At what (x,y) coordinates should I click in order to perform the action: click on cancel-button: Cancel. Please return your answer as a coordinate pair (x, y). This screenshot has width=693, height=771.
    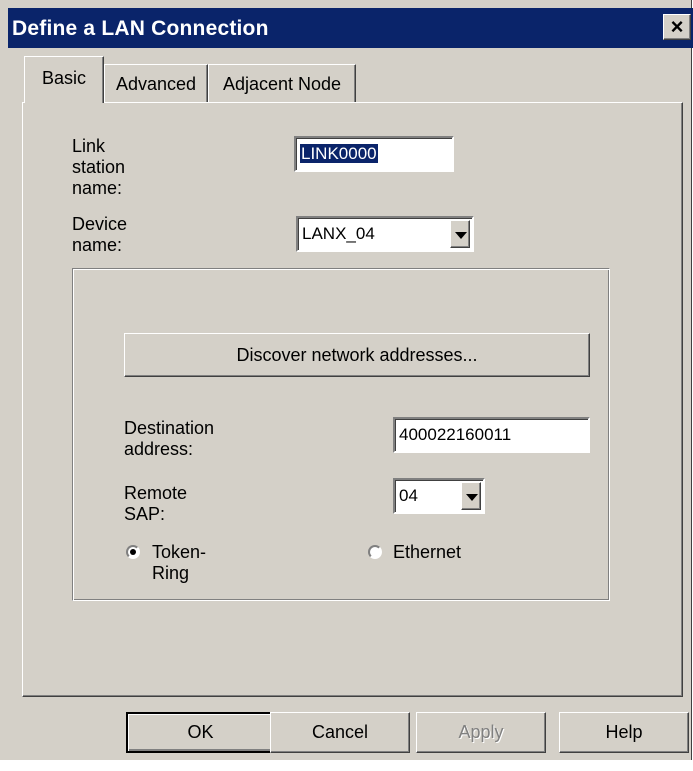
    Looking at the image, I should click on (340, 732).